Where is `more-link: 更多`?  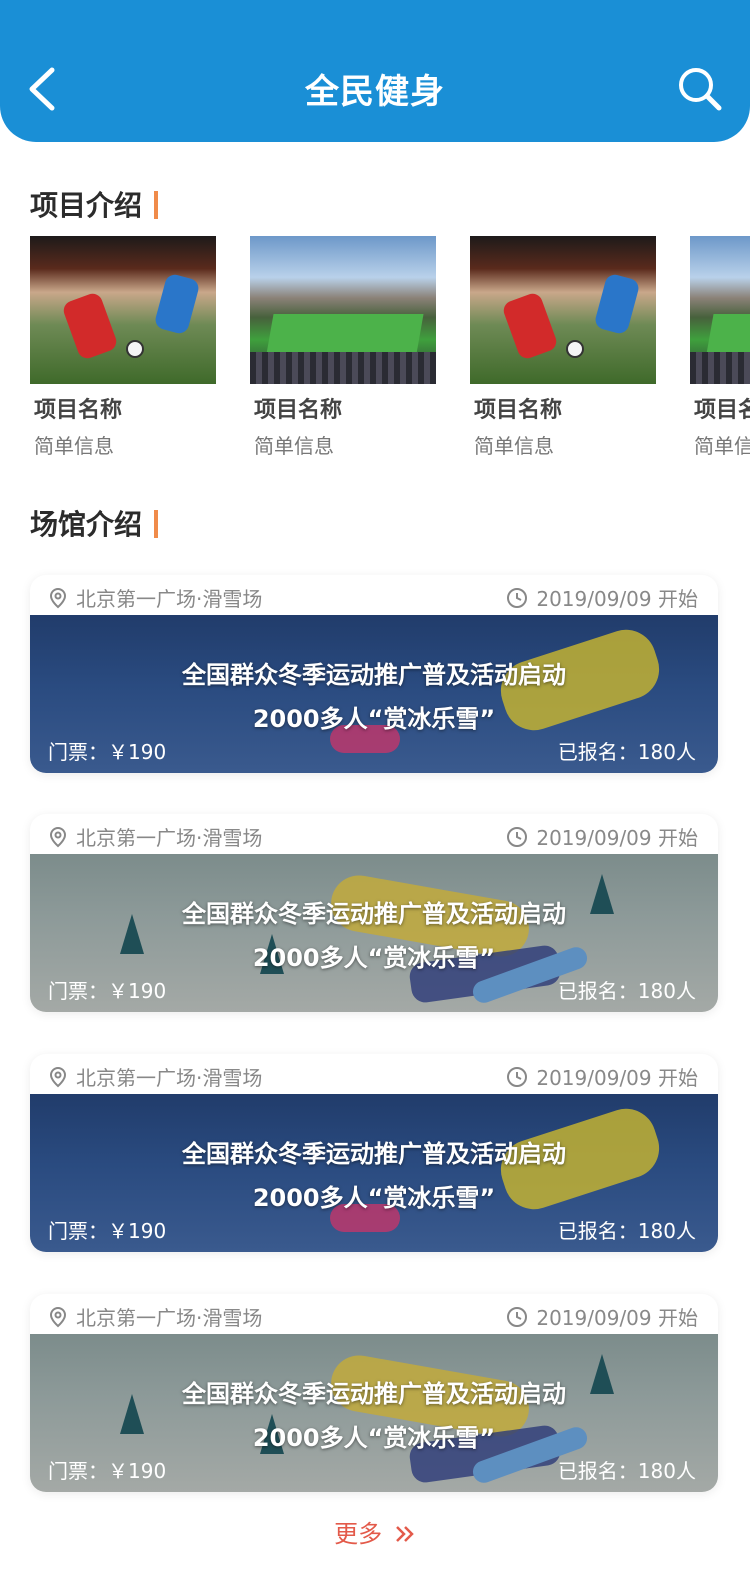 more-link: 更多 is located at coordinates (375, 1531).